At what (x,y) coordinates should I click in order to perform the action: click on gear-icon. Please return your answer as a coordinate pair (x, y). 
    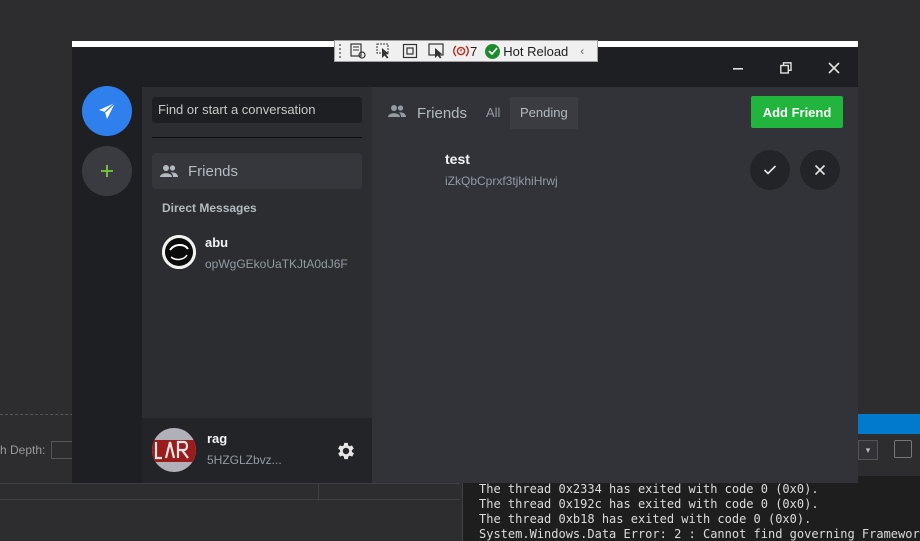
    Looking at the image, I should click on (346, 451).